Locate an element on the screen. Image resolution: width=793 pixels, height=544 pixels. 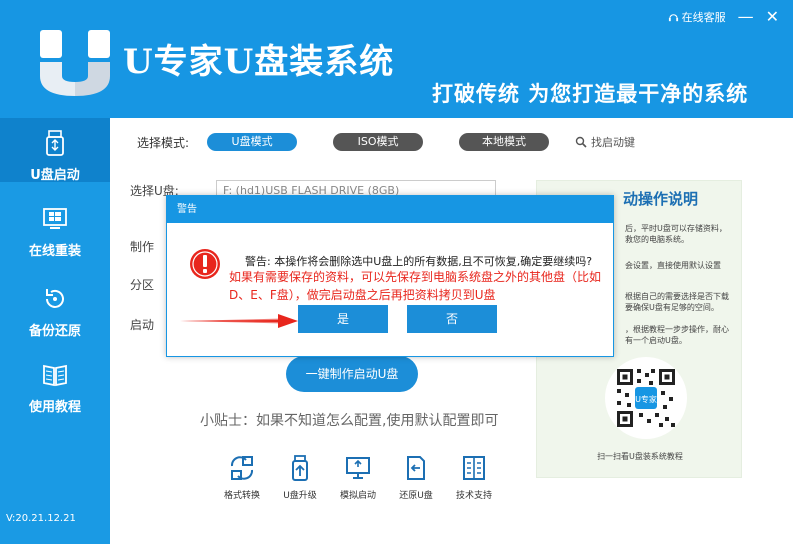
make-boot-usb-button: 一键制作启动U盘 is located at coordinates (352, 374).